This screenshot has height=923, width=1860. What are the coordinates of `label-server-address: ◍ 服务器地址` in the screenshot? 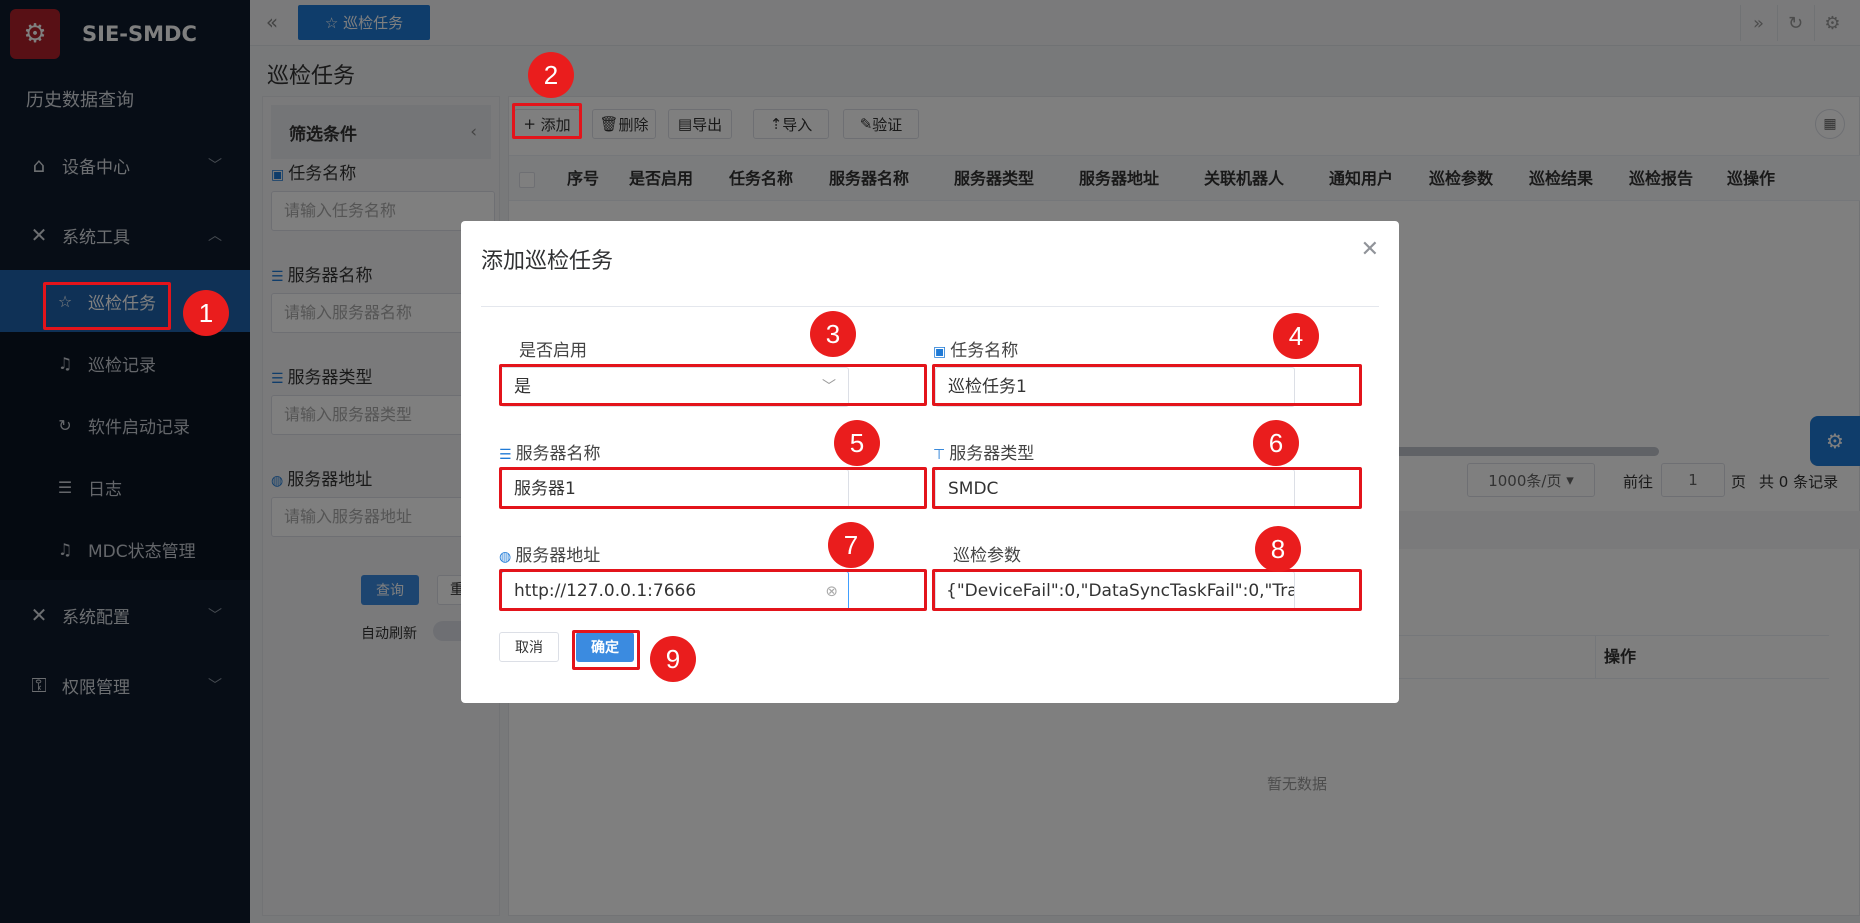 It's located at (549, 553).